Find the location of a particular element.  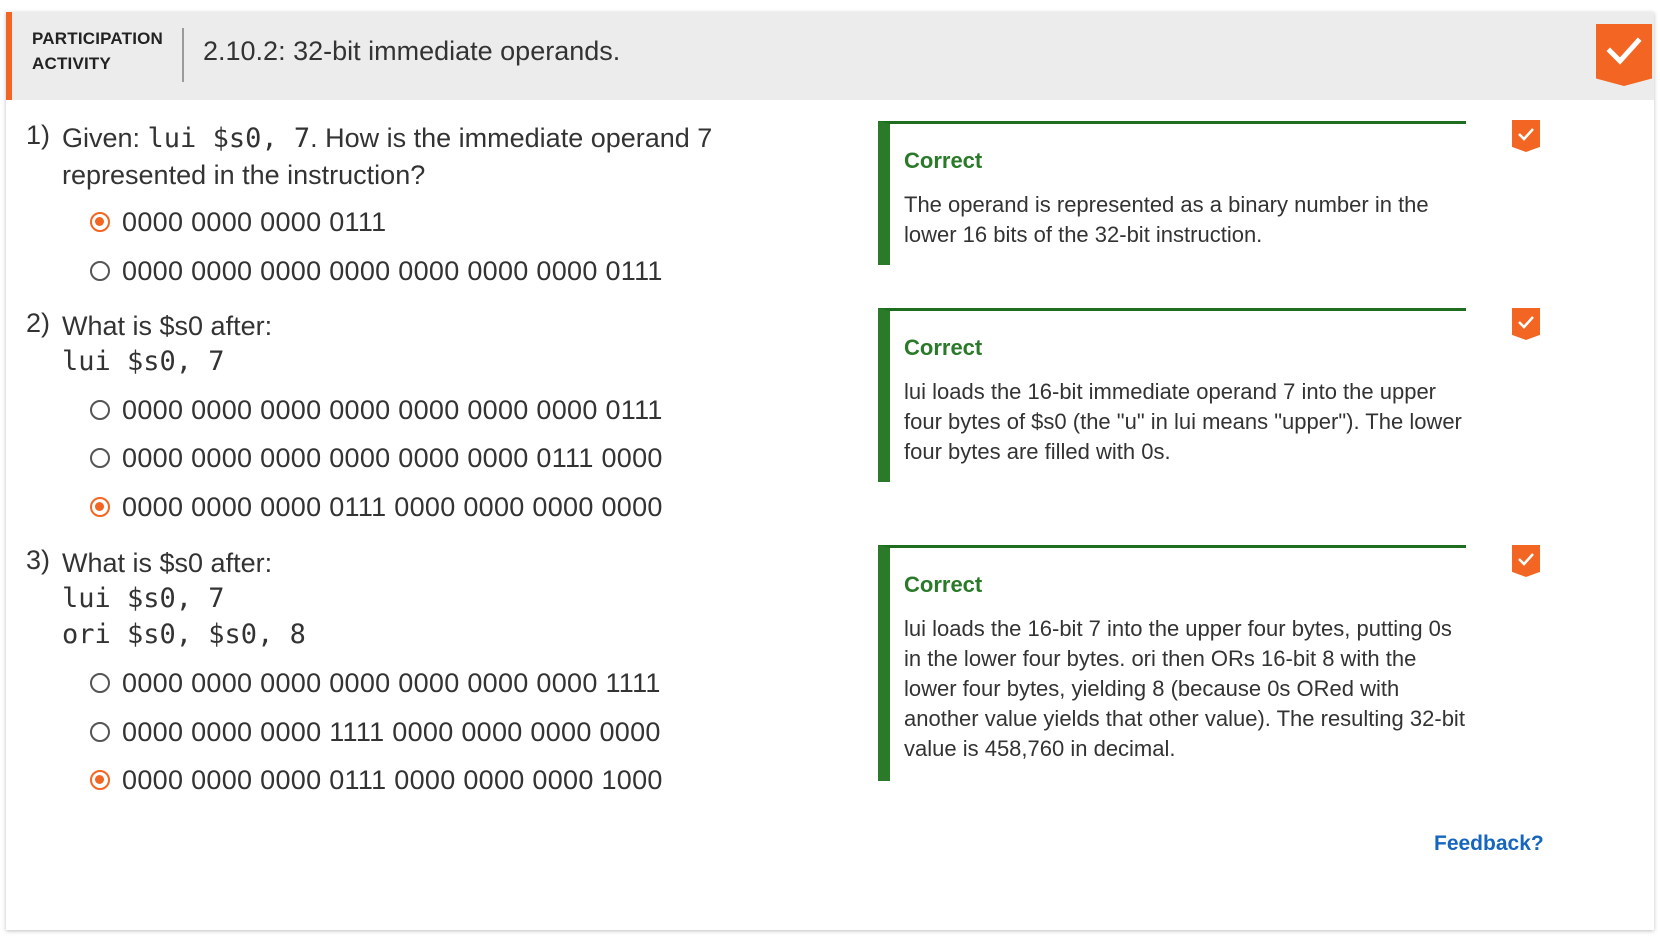

code-line: ori $s0, $s0, 8 is located at coordinates (184, 634).